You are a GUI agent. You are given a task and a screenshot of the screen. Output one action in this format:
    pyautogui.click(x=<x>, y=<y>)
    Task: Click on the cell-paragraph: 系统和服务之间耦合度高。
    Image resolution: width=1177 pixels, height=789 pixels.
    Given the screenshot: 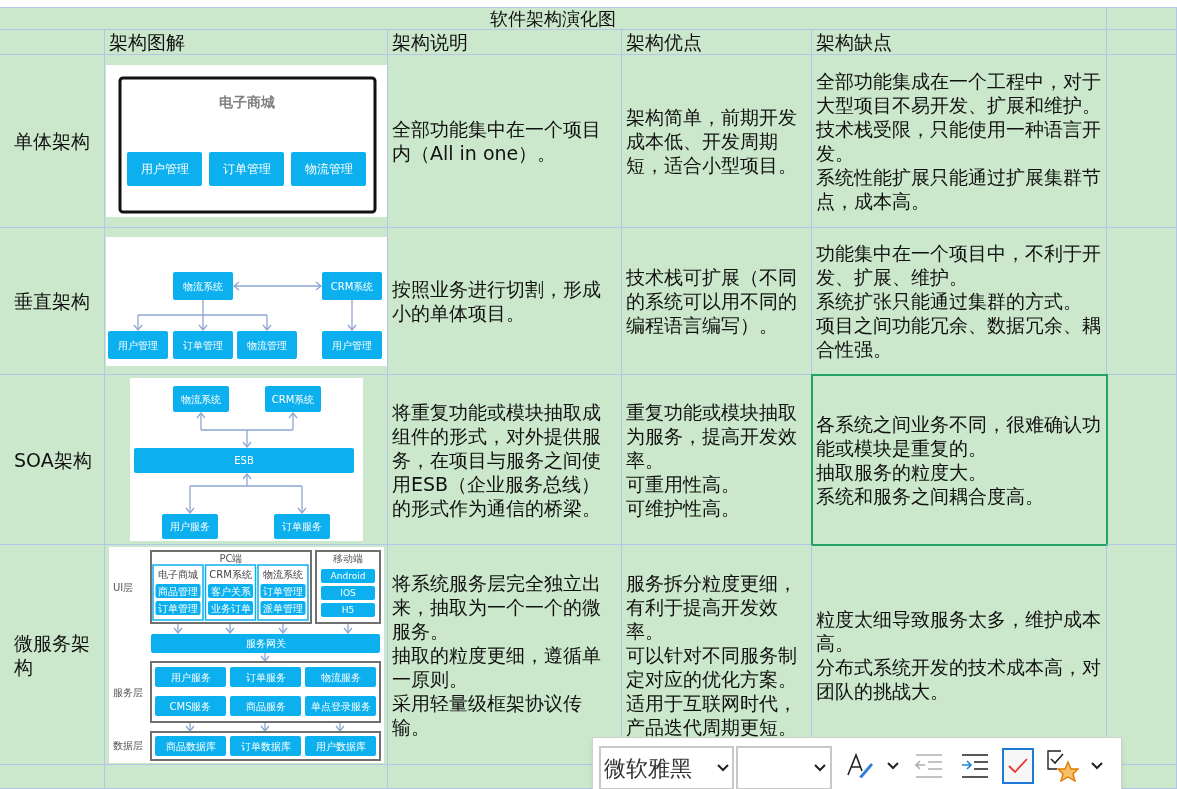 What is the action you would take?
    pyautogui.click(x=930, y=495)
    